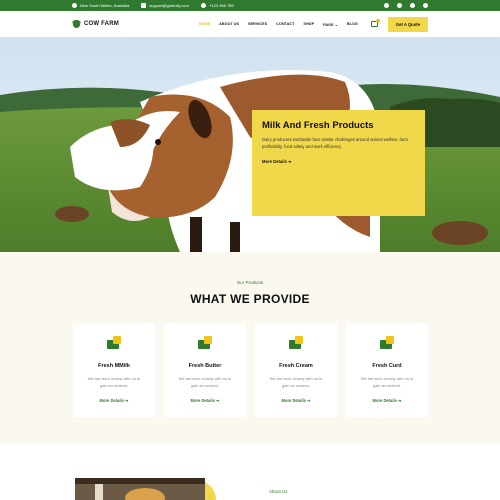  I want to click on nav-blog: BLOG, so click(352, 24).